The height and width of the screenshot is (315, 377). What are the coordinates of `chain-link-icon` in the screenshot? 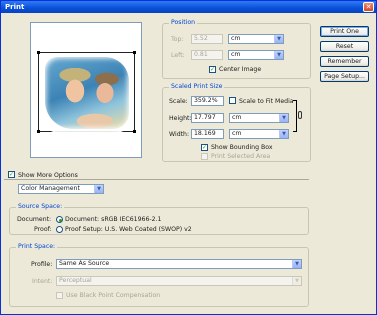 It's located at (300, 115).